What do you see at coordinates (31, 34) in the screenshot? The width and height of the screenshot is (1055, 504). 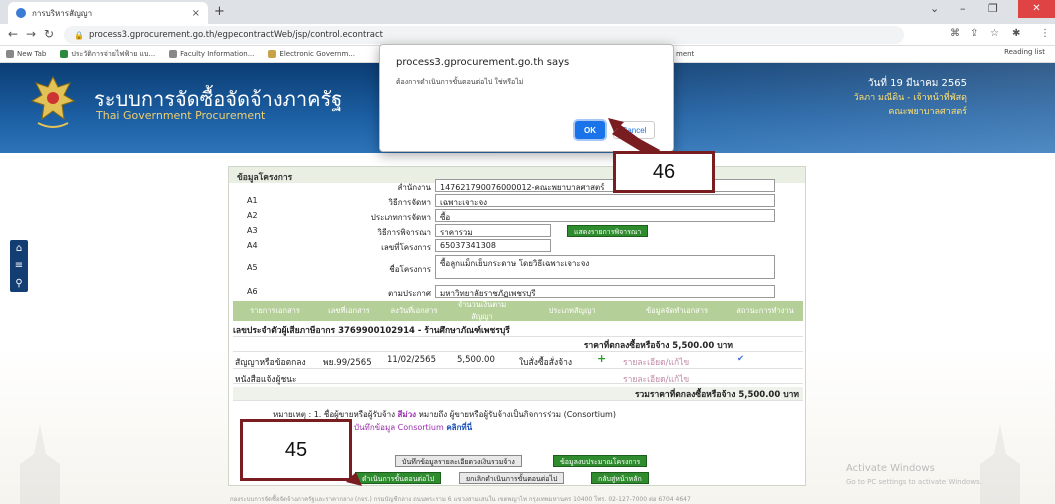 I see `forward-icon: →` at bounding box center [31, 34].